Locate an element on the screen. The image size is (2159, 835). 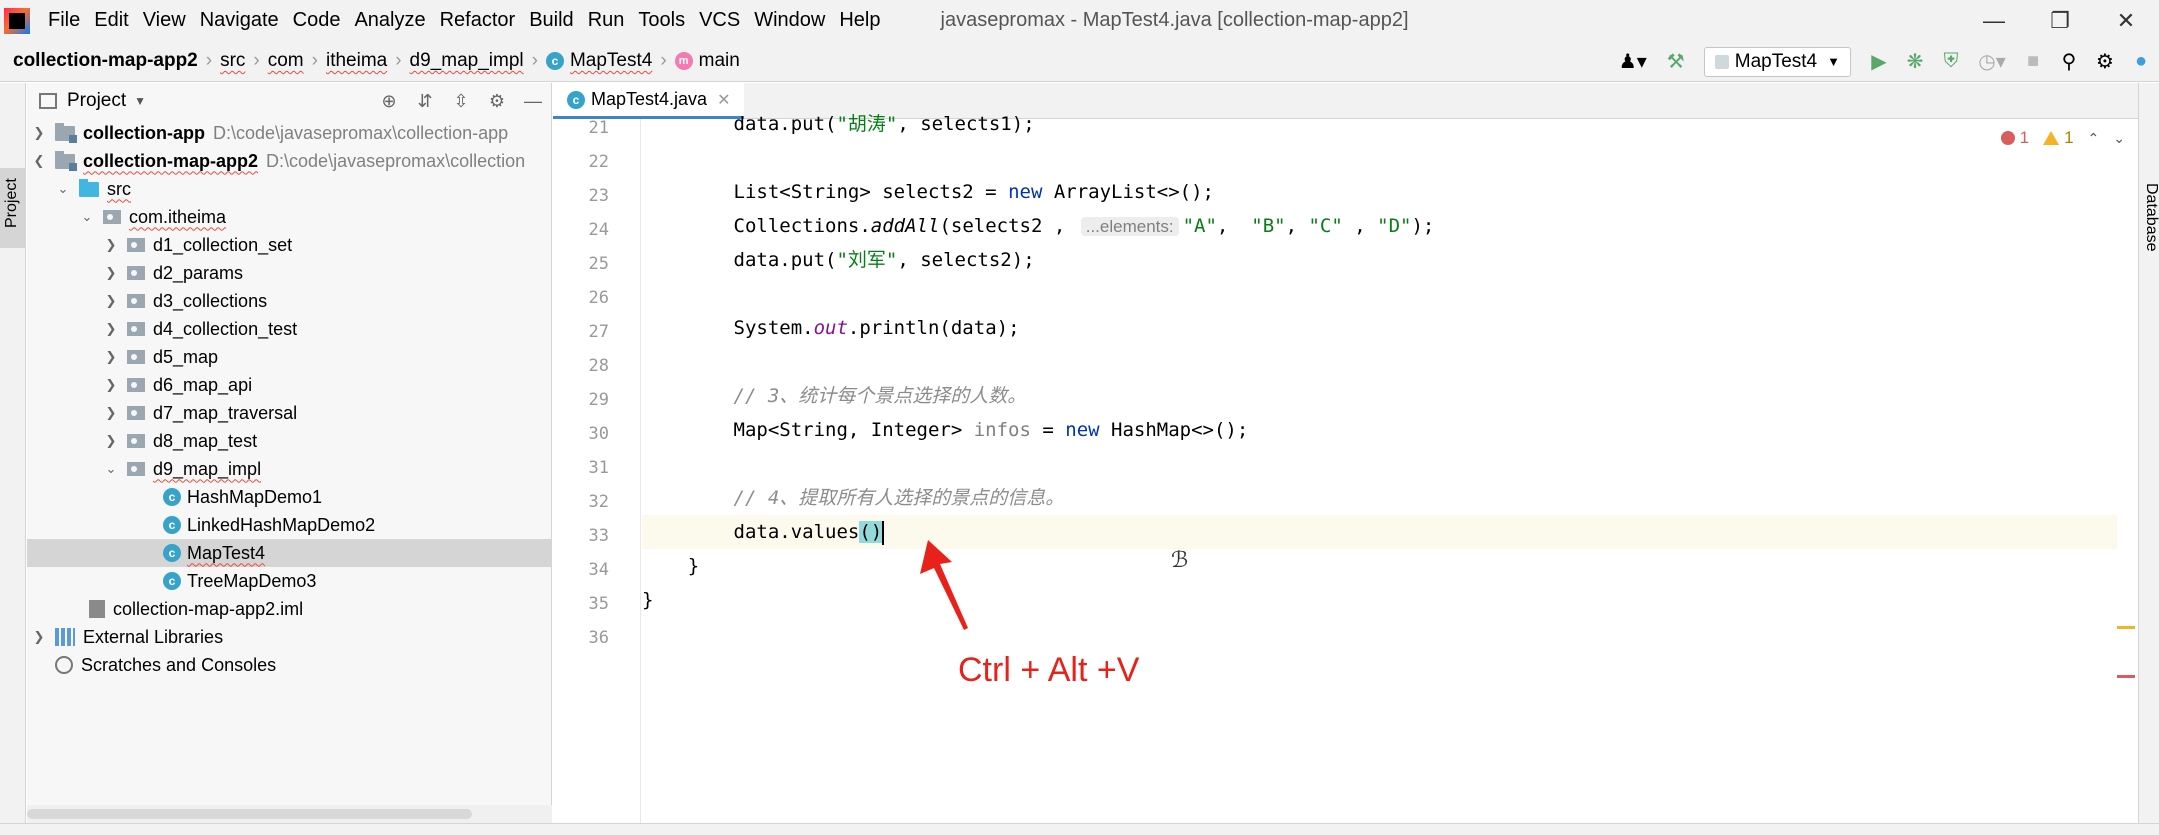
tree-item-class: c LinkedHashMapDemo2 is located at coordinates (289, 525).